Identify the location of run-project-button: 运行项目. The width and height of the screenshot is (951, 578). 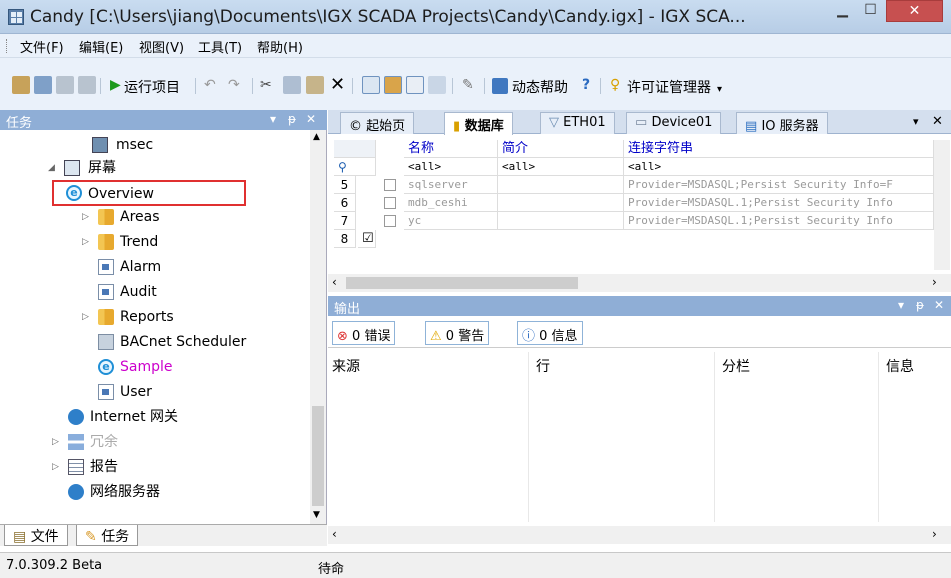
(152, 87).